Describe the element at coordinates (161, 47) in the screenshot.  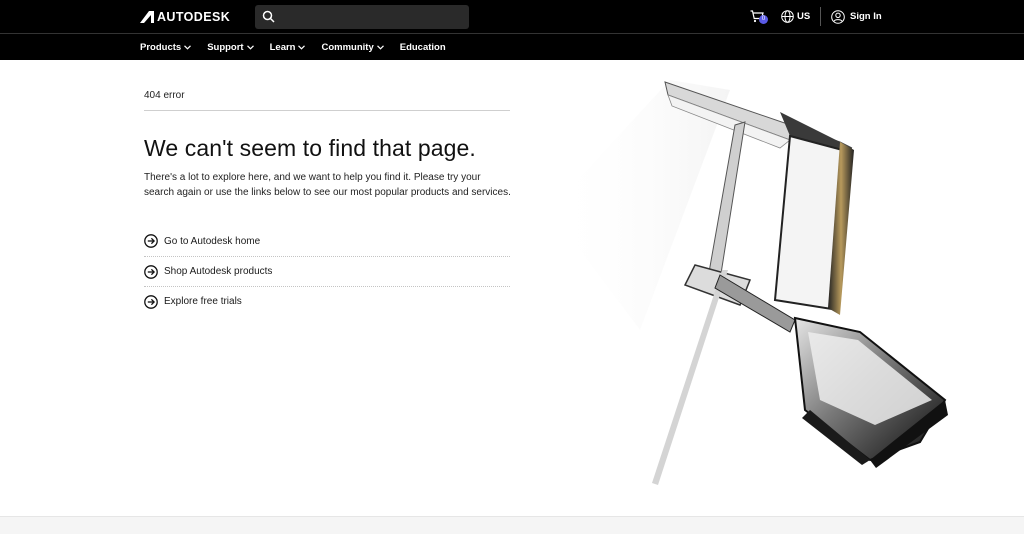
I see `nav-item-label: Products` at that location.